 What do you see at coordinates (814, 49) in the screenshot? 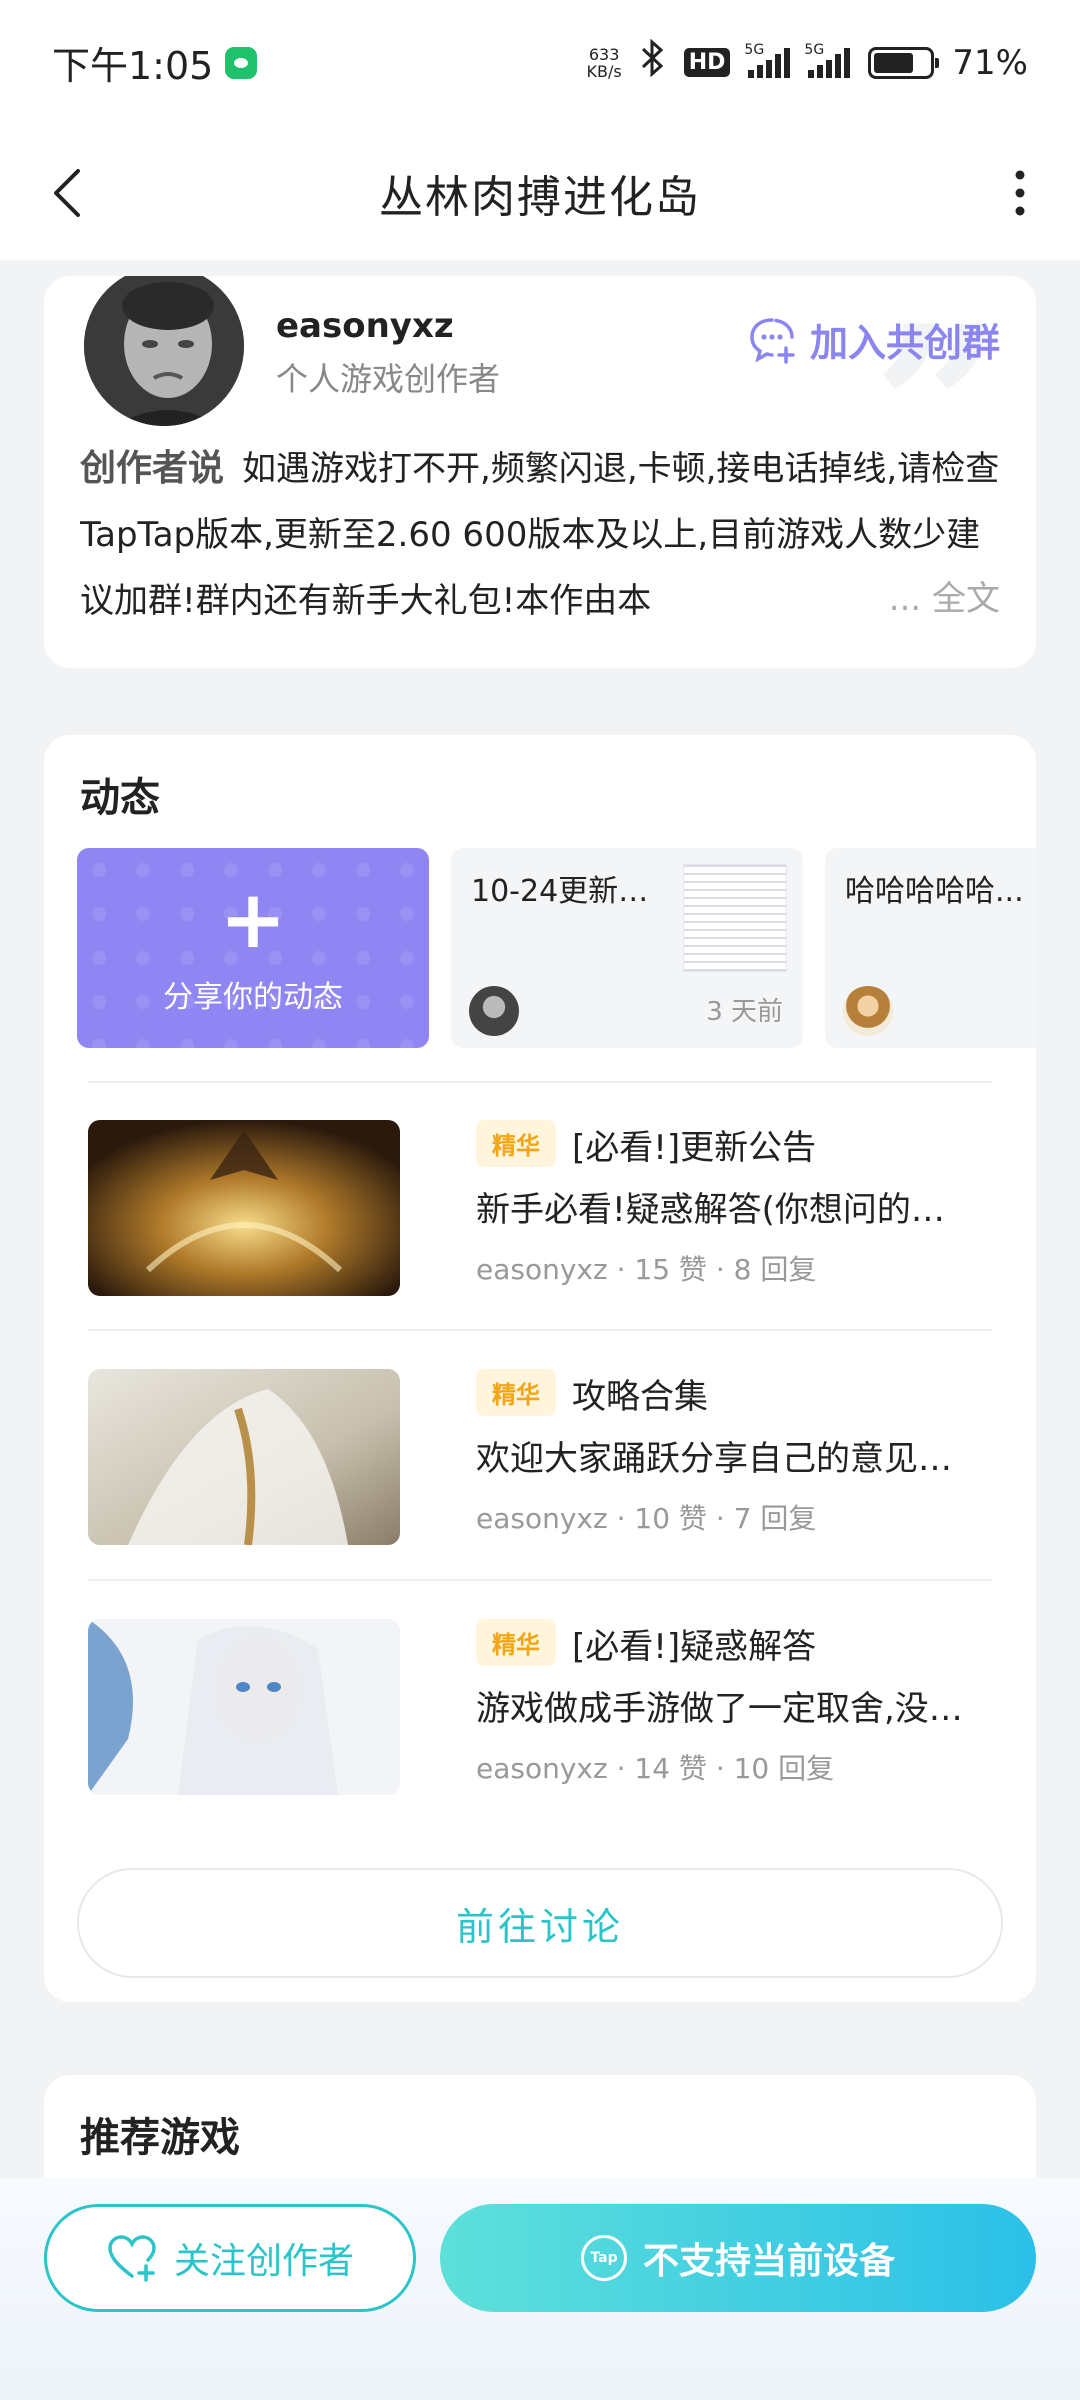
I see `signal-2-label: 5G` at bounding box center [814, 49].